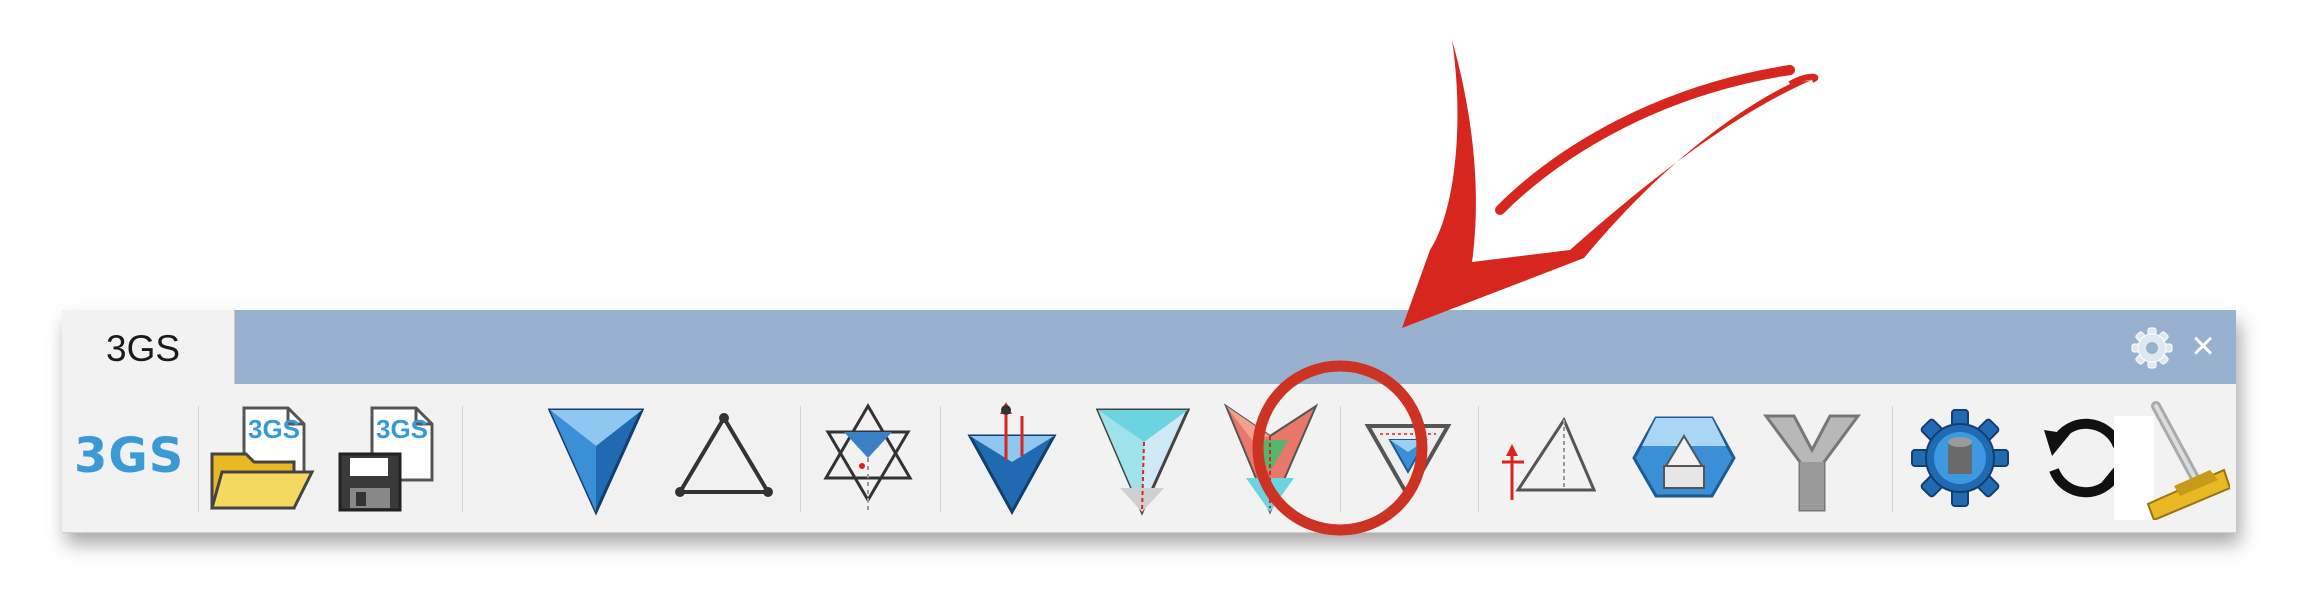 This screenshot has height=592, width=2304. I want to click on nested-triangle-icon, so click(1408, 458).